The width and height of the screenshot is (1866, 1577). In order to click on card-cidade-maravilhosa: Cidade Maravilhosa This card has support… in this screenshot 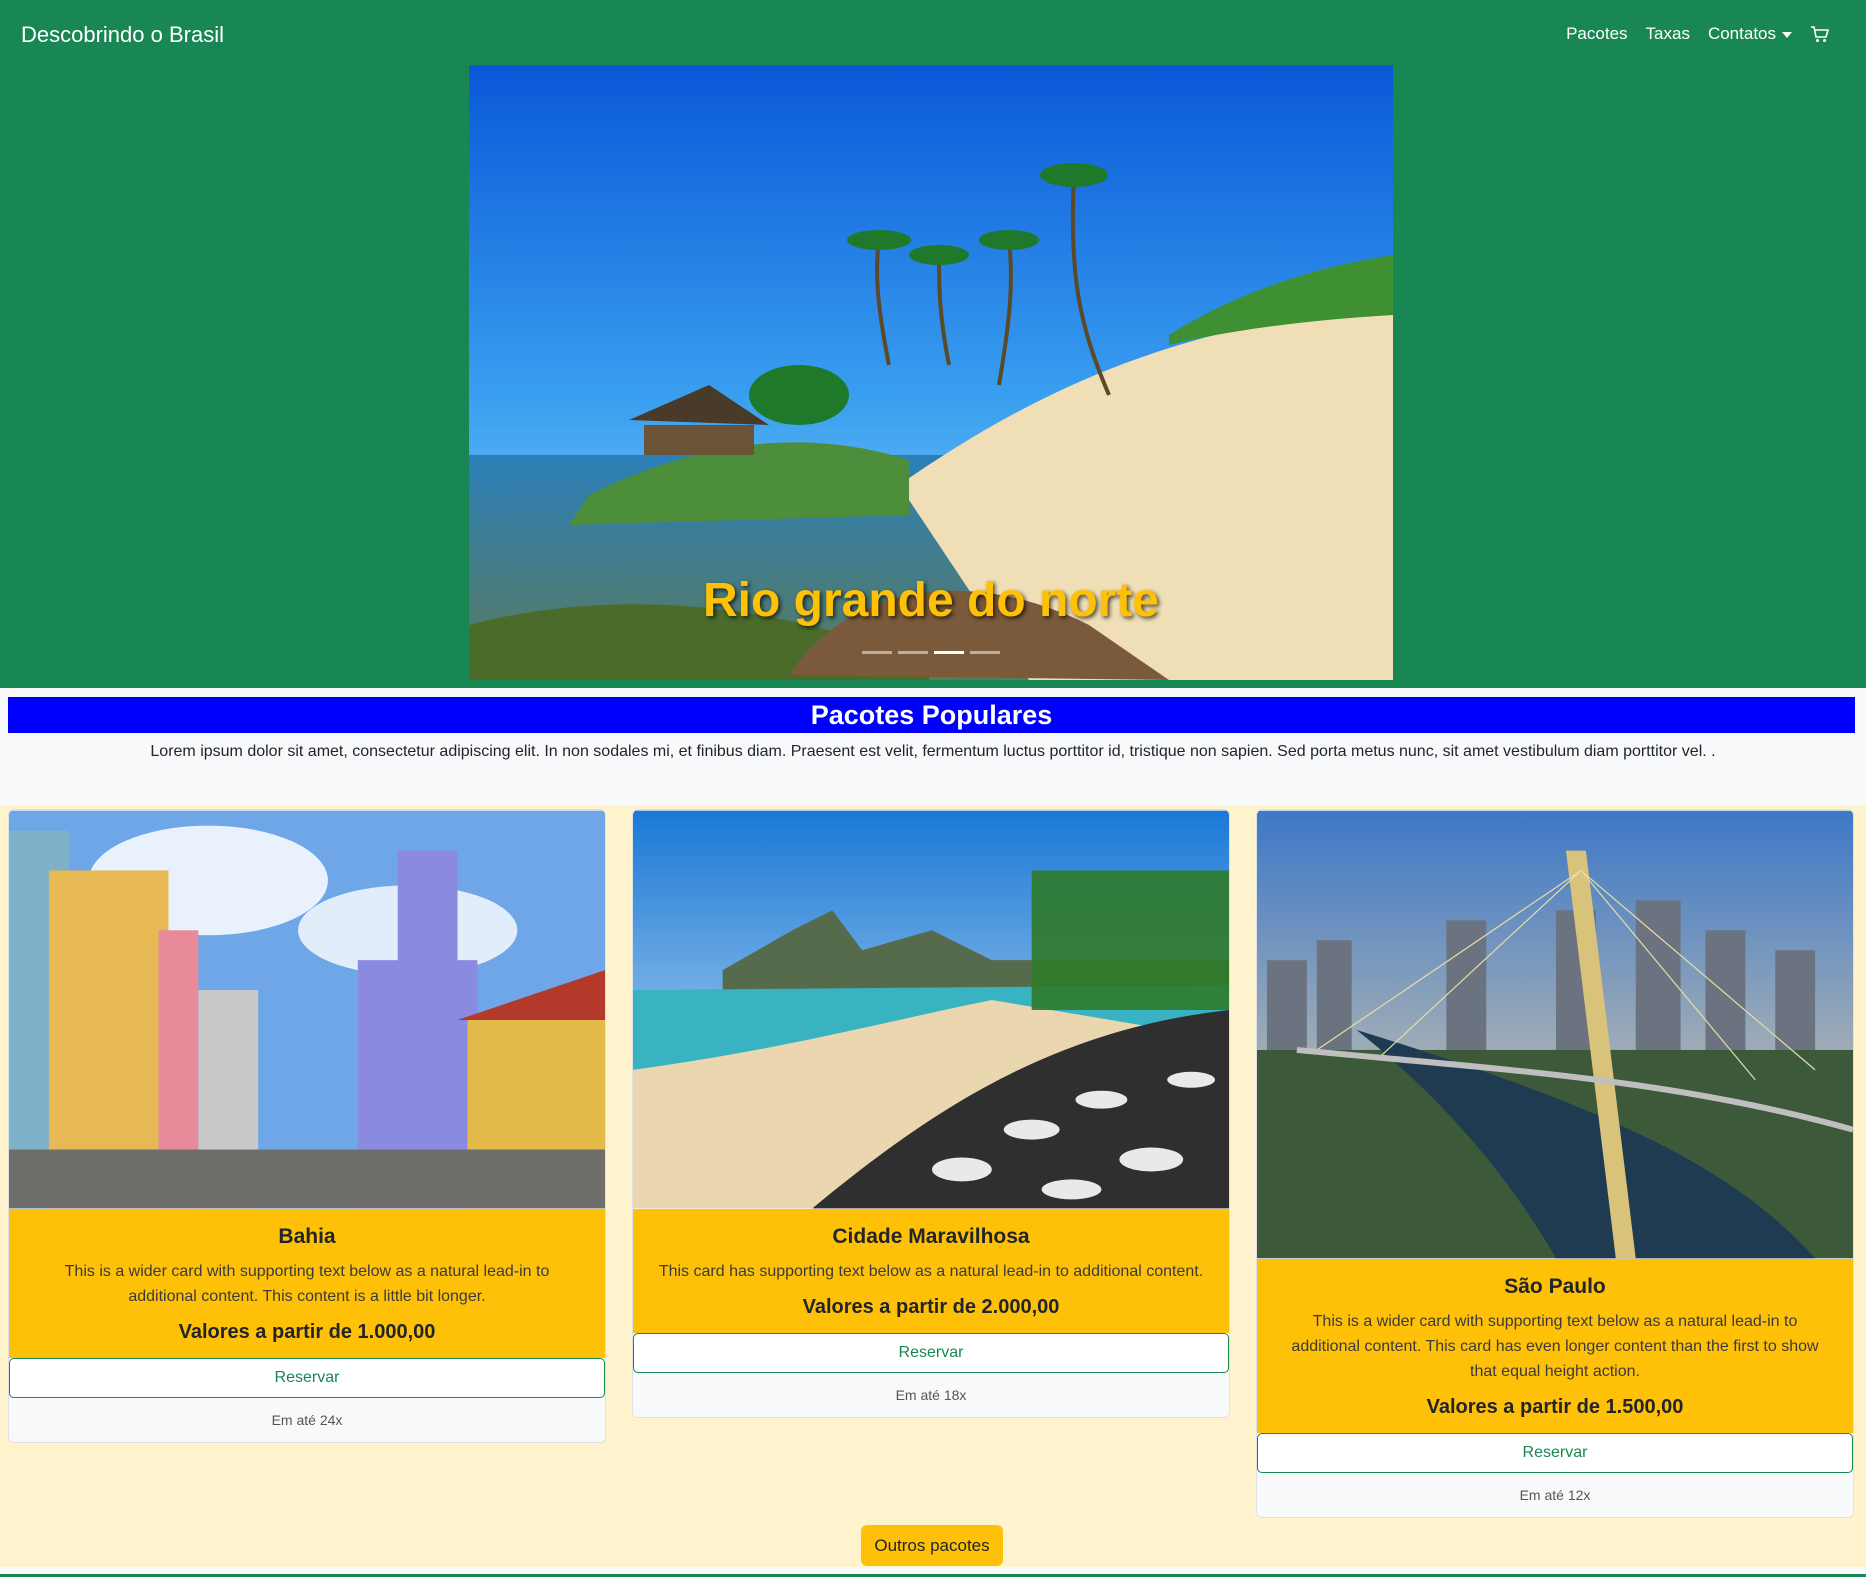, I will do `click(931, 1113)`.